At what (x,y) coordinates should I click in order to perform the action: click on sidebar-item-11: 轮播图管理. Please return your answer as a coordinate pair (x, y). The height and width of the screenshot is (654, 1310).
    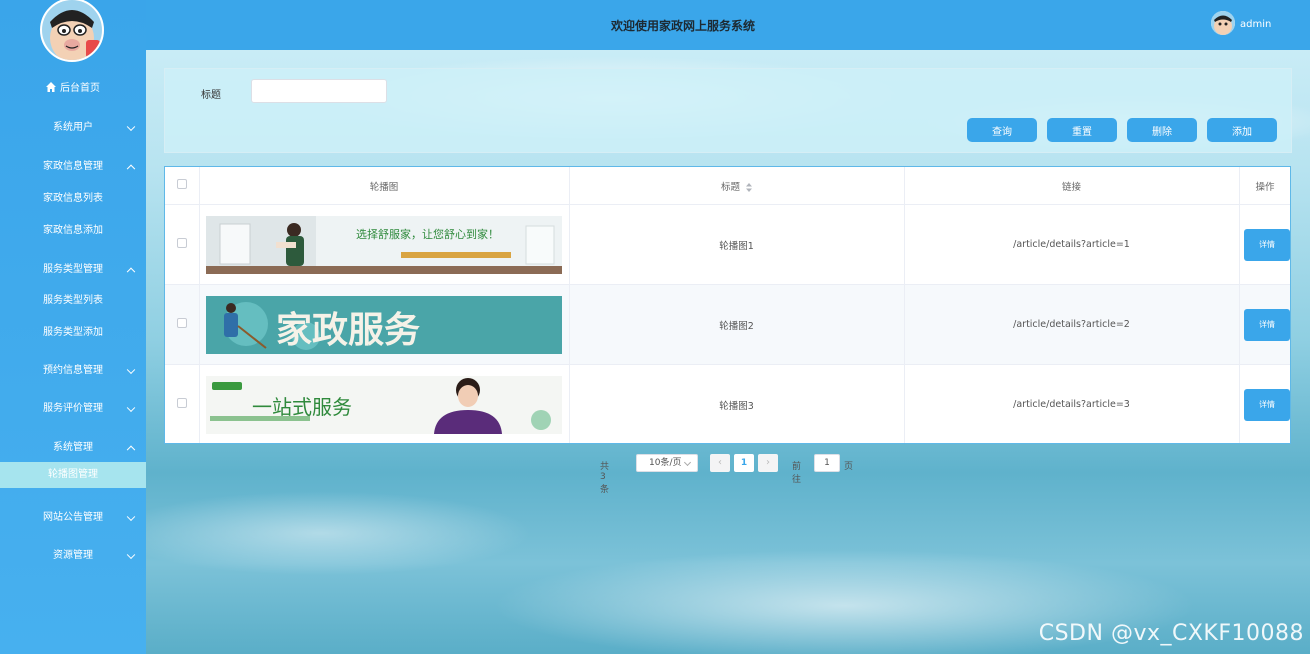
    Looking at the image, I should click on (73, 475).